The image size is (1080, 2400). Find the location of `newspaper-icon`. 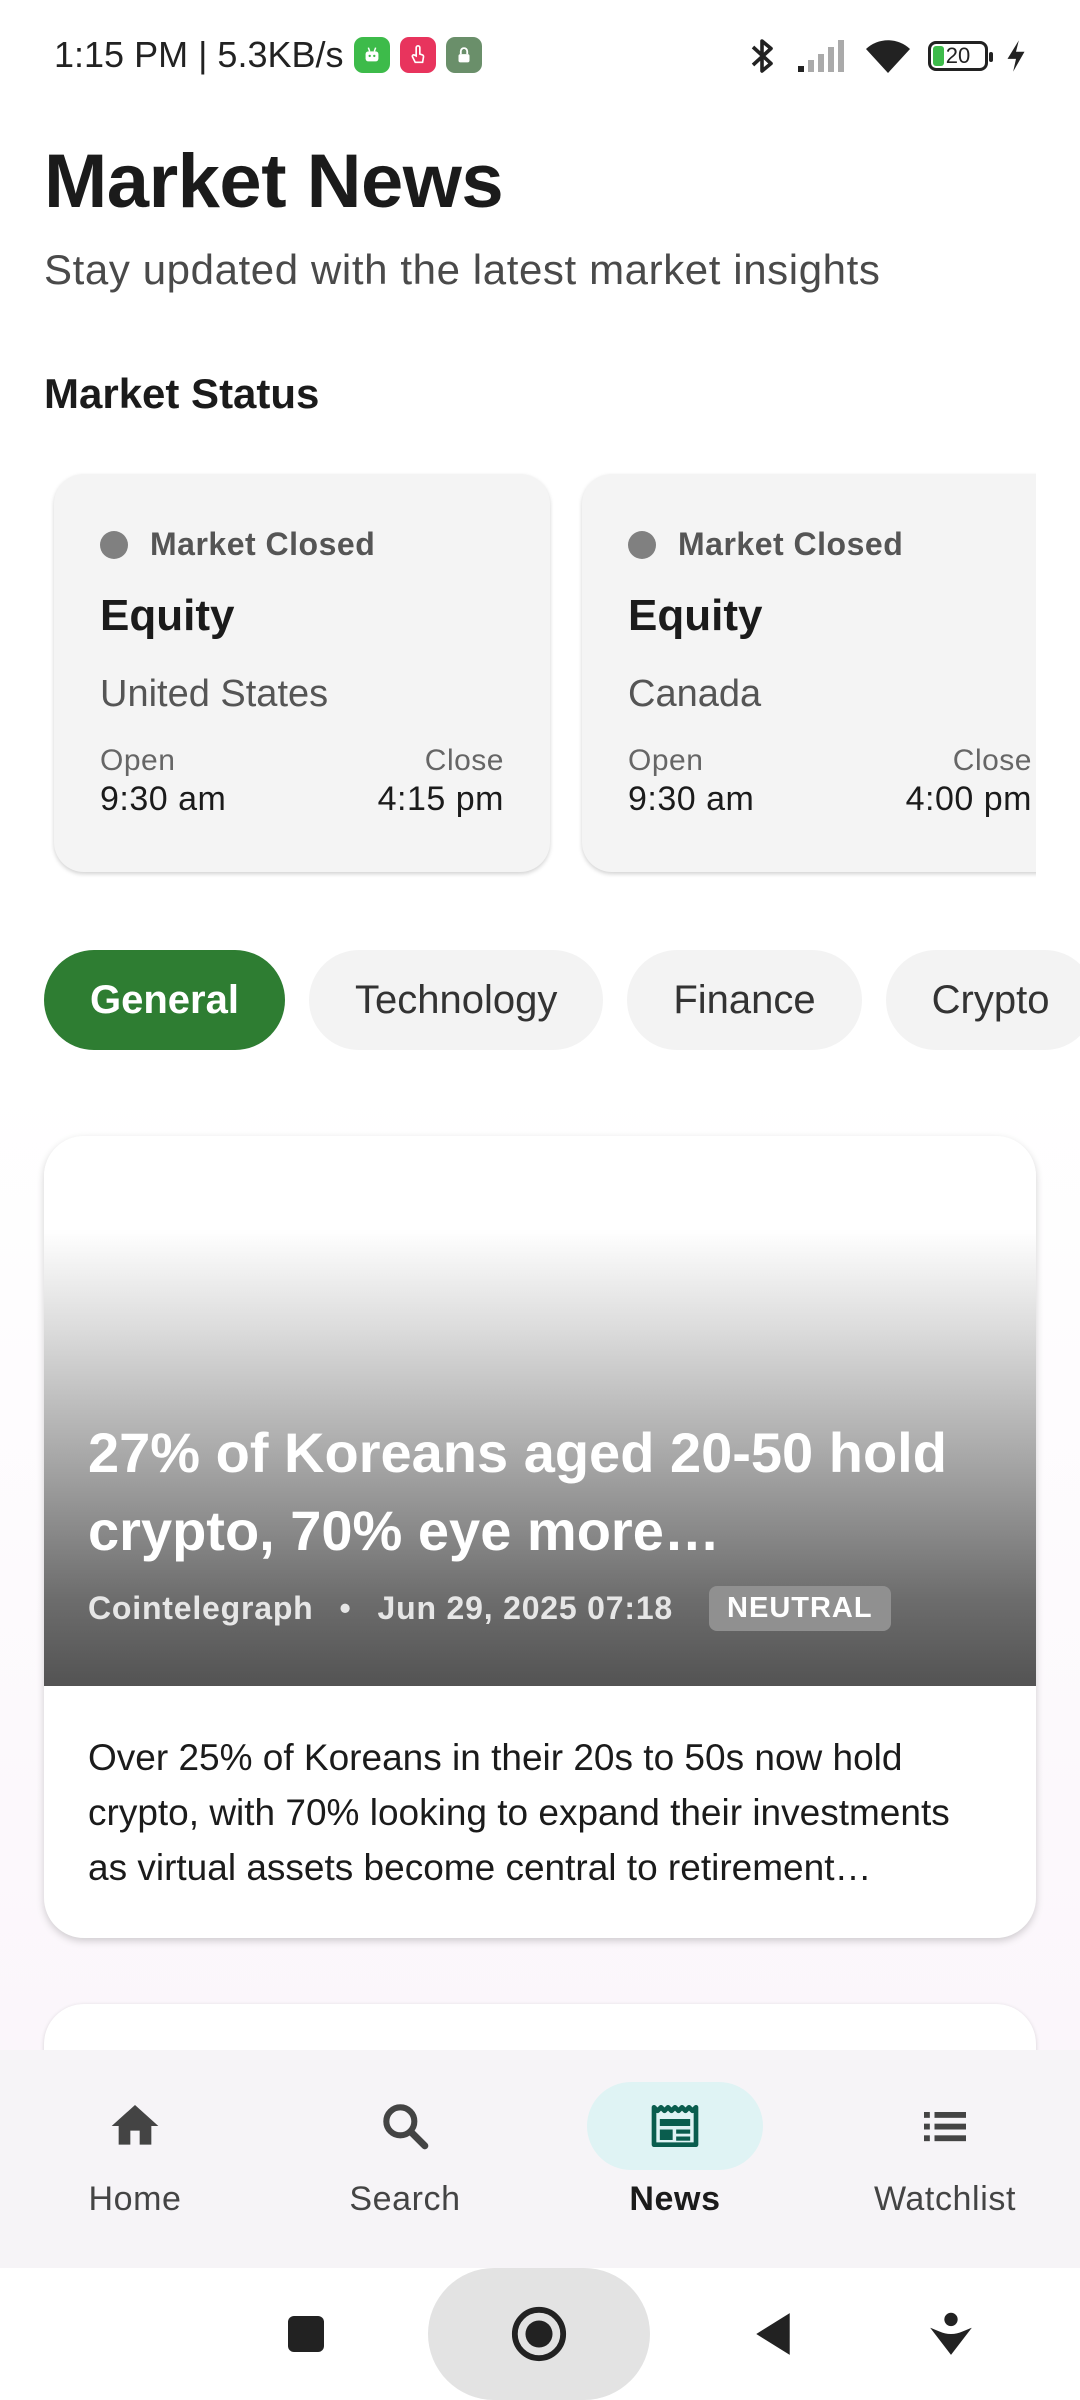

newspaper-icon is located at coordinates (675, 2126).